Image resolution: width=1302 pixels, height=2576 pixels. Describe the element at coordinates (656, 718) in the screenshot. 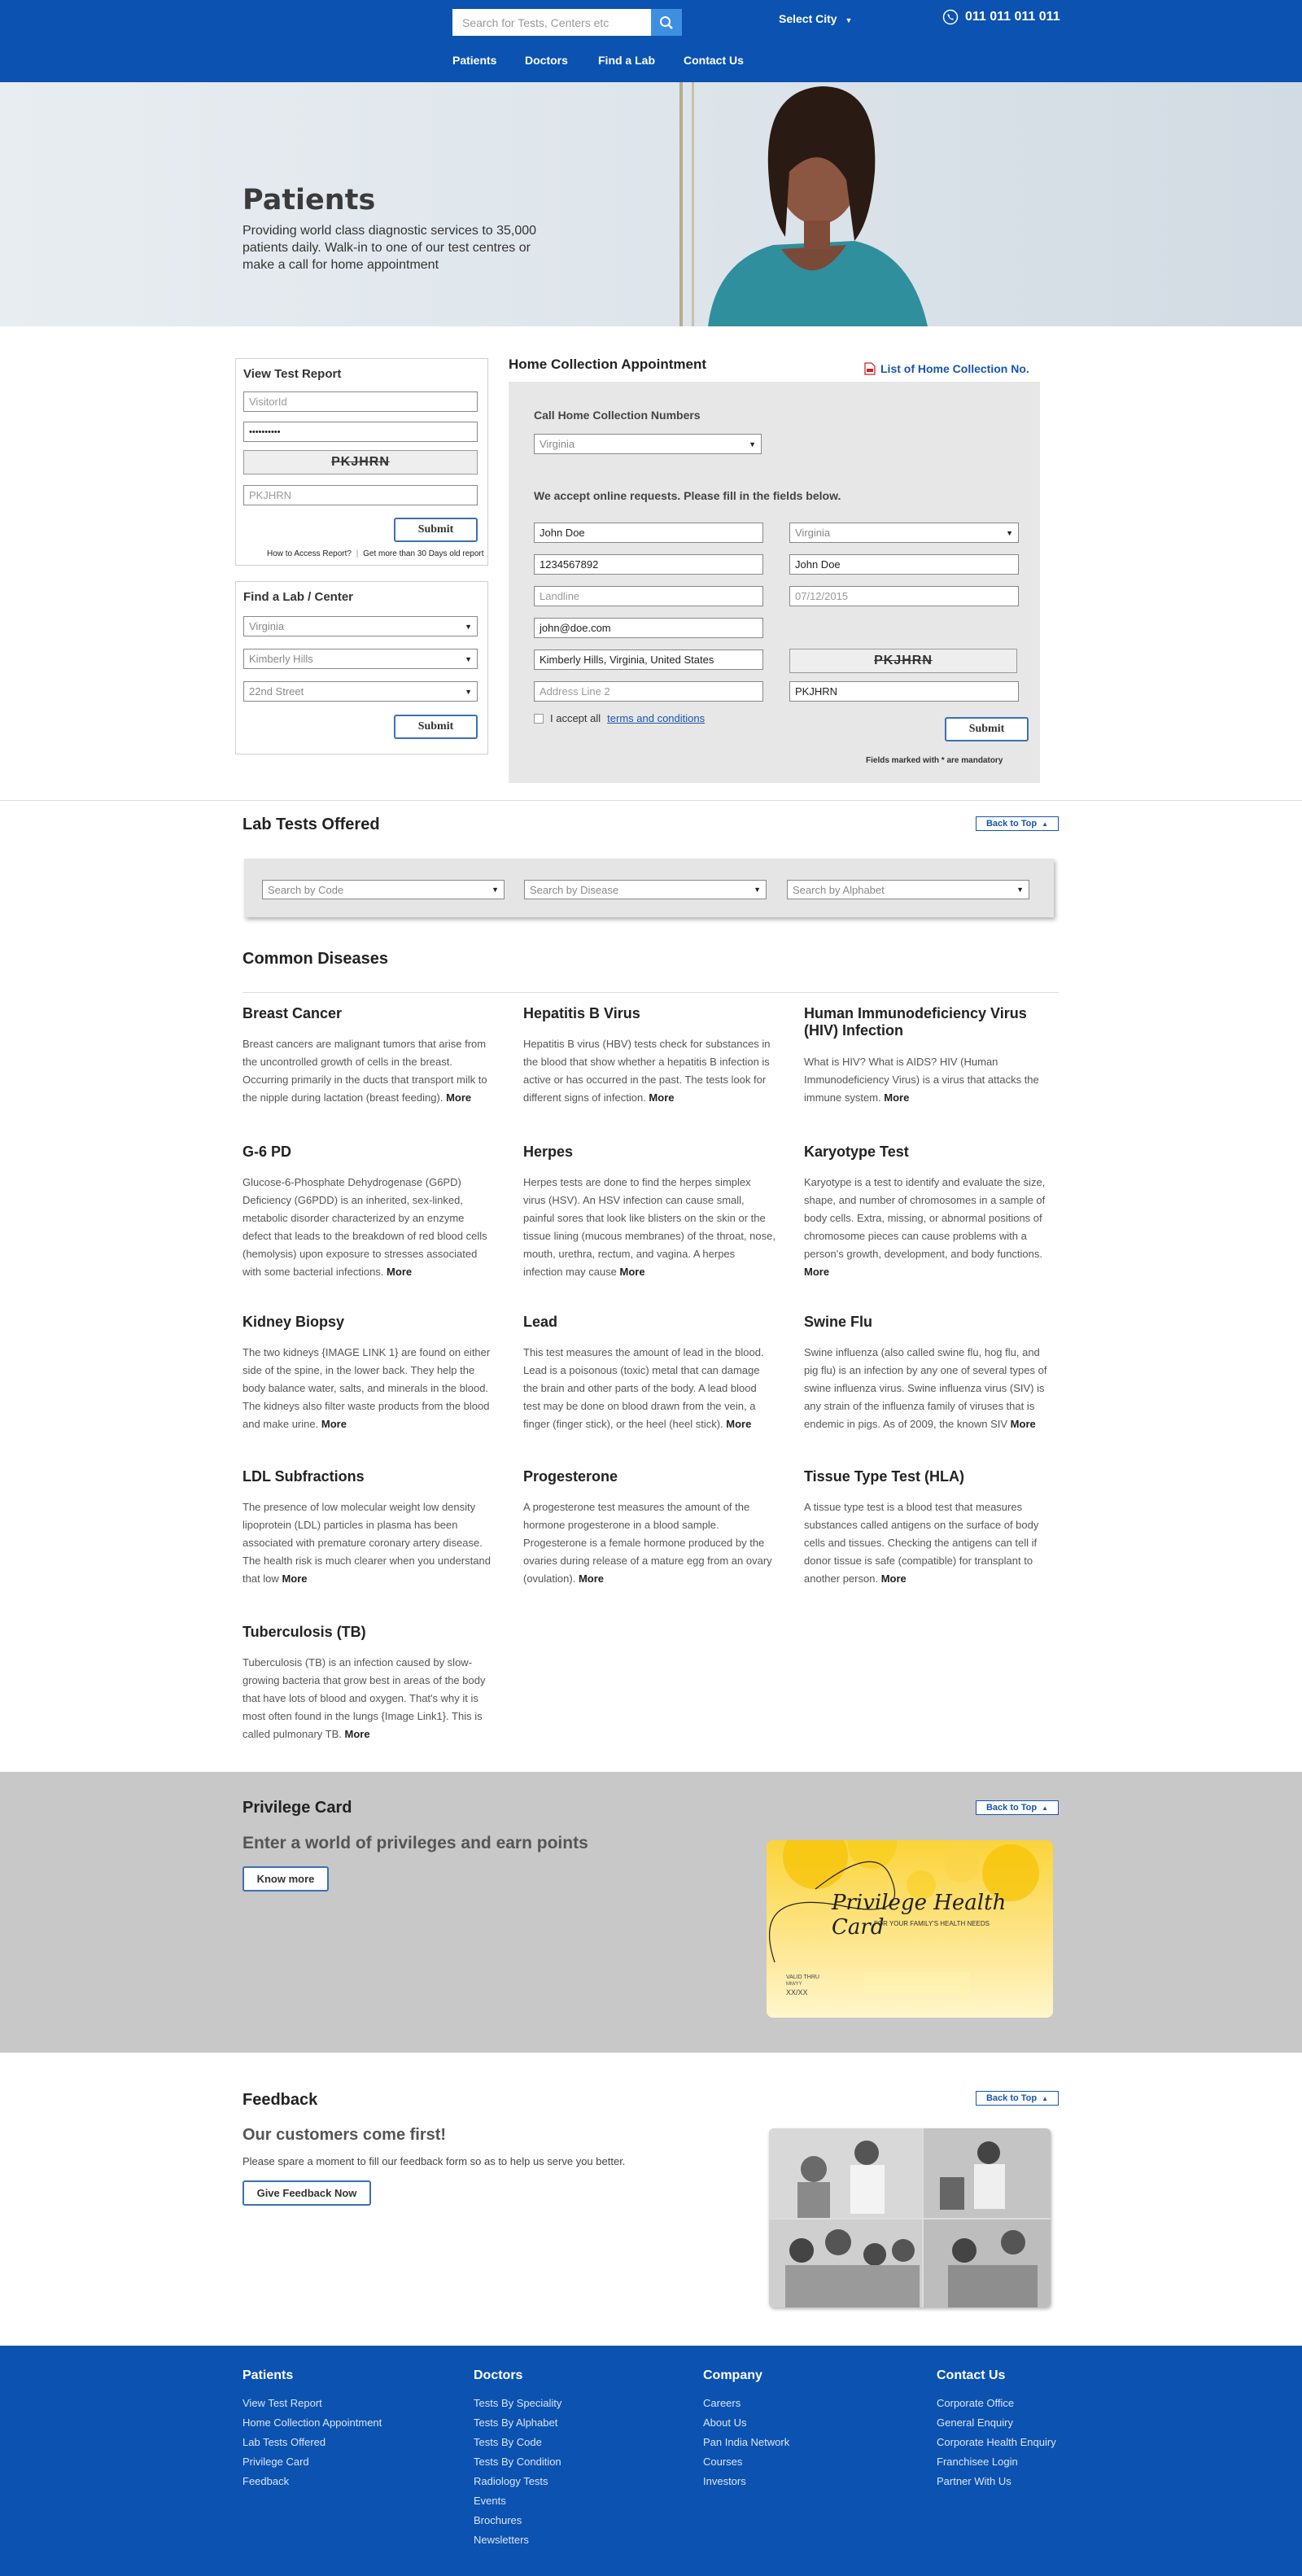

I see `terms-link: terms and conditions` at that location.